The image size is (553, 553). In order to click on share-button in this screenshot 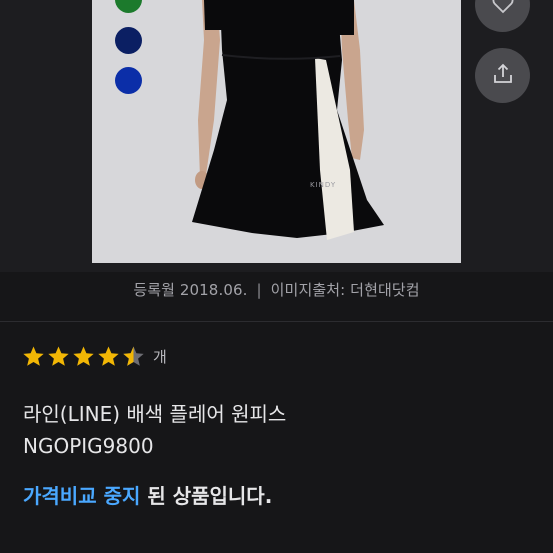, I will do `click(502, 75)`.